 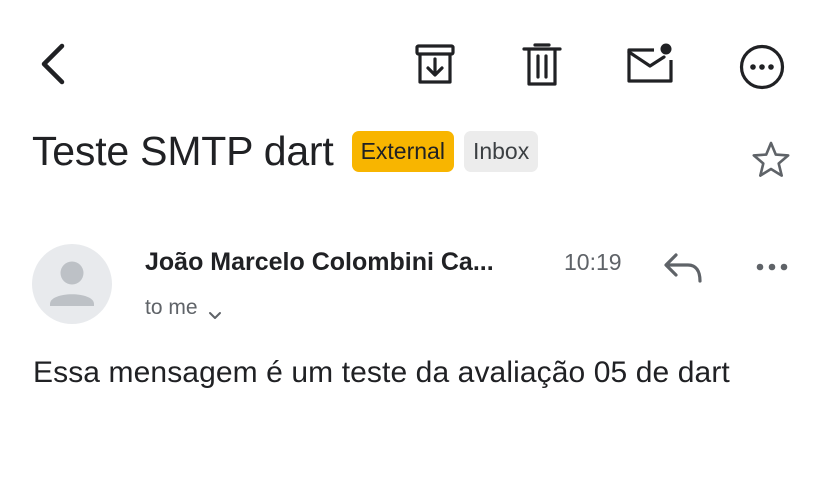 What do you see at coordinates (762, 67) in the screenshot?
I see `more-options-icon` at bounding box center [762, 67].